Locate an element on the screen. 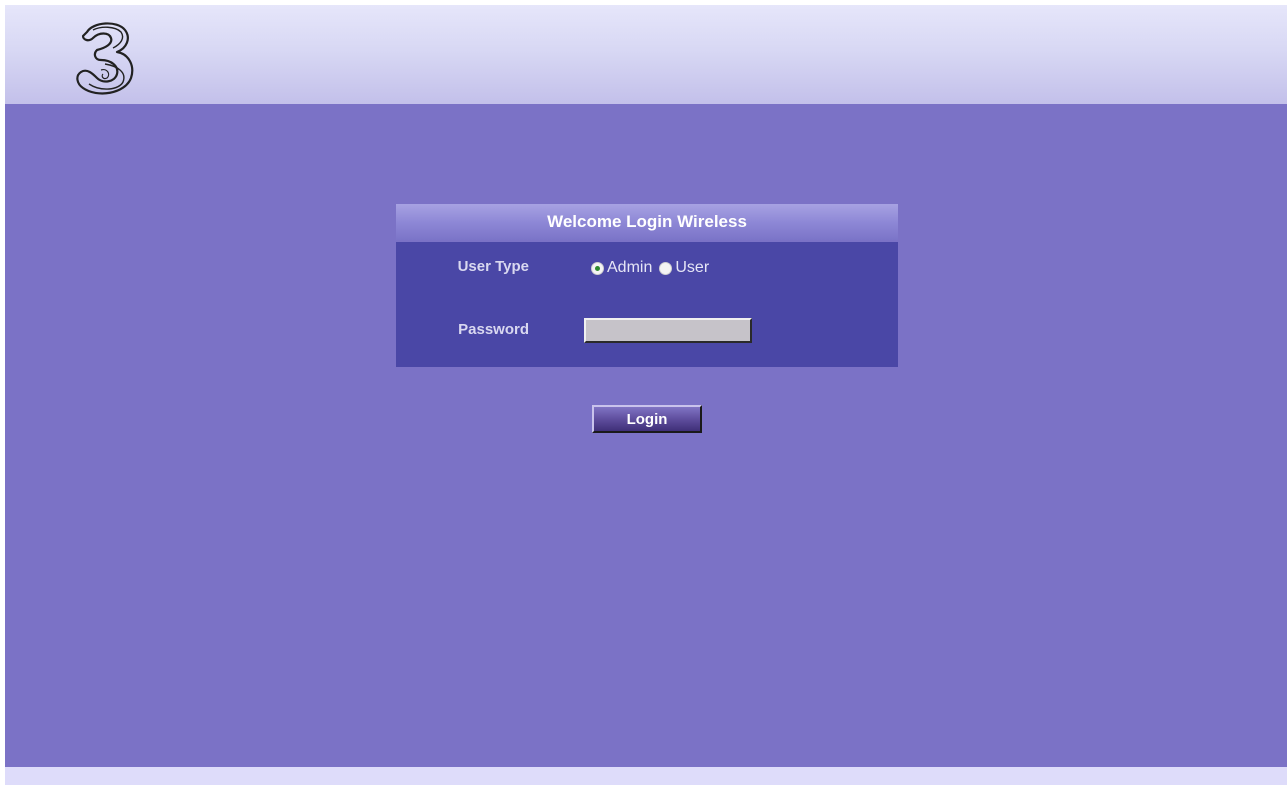 Image resolution: width=1287 pixels, height=785 pixels. login-panel-body: User Type Admin User Password is located at coordinates (647, 304).